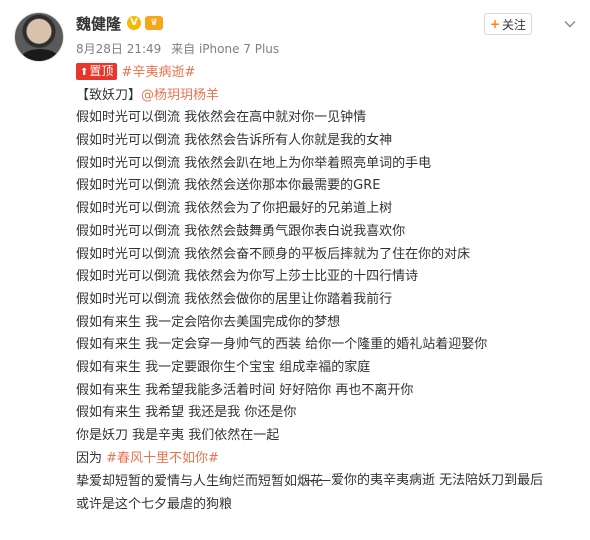  What do you see at coordinates (154, 23) in the screenshot?
I see `member-crown-icon: ♛` at bounding box center [154, 23].